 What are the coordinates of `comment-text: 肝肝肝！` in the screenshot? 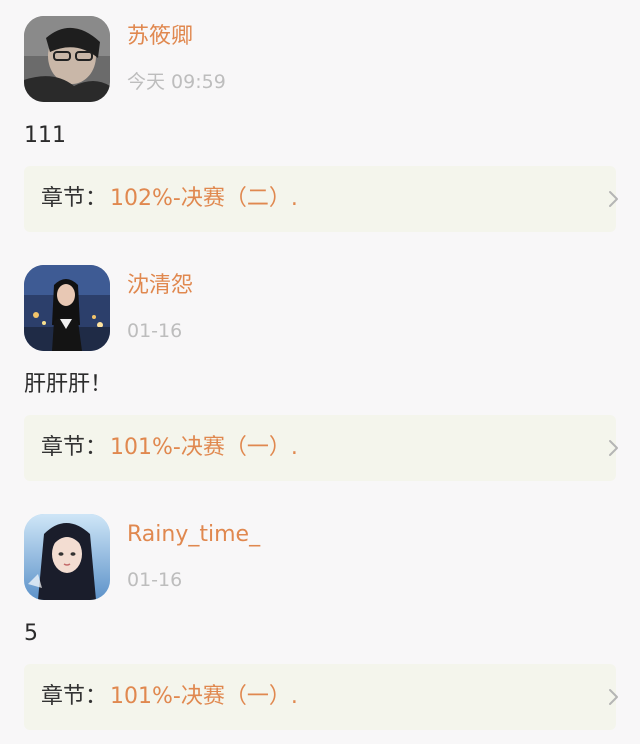 It's located at (68, 384).